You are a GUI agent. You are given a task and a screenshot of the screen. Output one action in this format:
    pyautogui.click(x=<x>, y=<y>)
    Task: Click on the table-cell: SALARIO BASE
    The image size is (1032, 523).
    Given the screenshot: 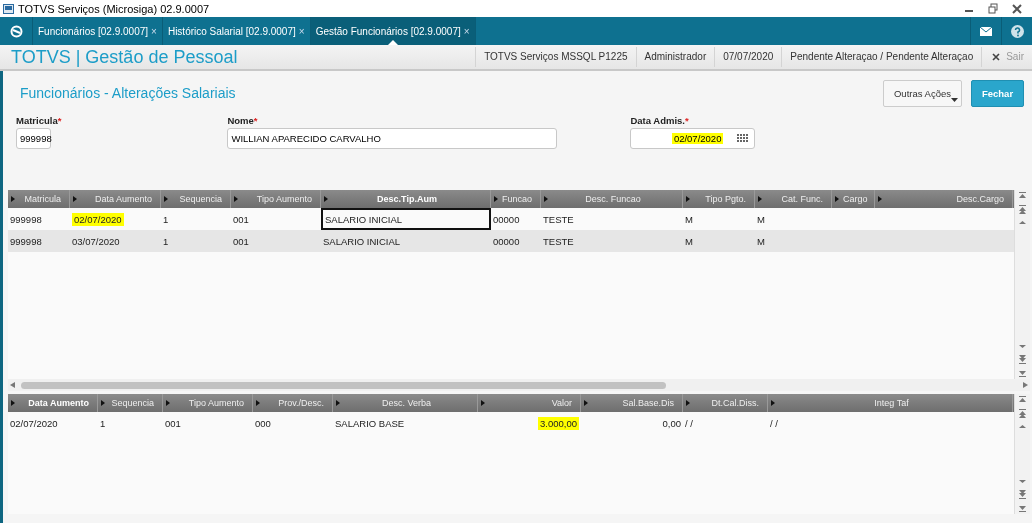 What is the action you would take?
    pyautogui.click(x=405, y=423)
    